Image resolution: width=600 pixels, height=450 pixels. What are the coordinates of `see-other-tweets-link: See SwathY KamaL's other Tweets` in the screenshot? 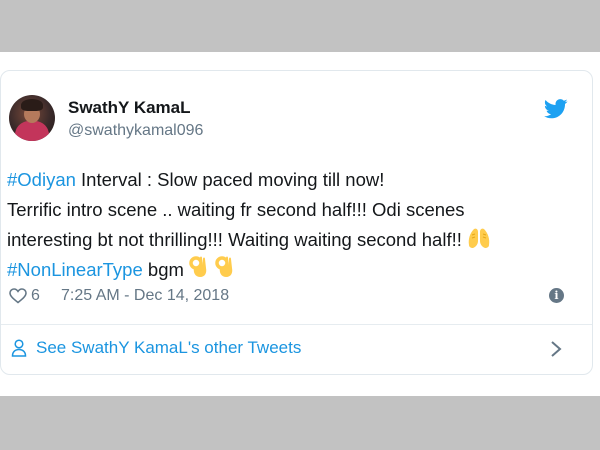 It's located at (168, 348).